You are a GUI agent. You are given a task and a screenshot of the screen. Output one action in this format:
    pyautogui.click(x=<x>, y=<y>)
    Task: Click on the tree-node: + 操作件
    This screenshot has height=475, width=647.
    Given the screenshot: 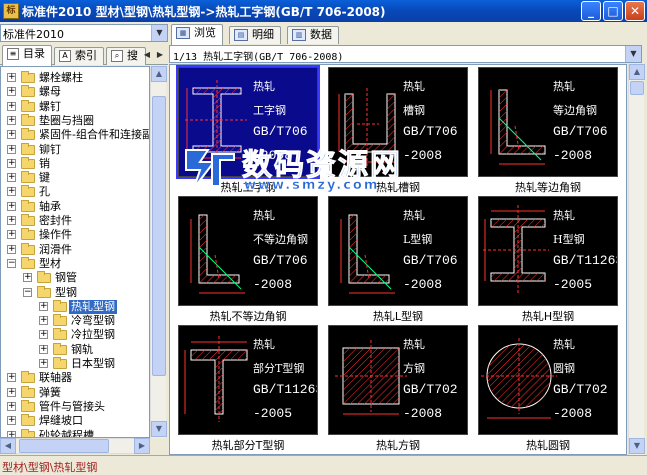 What is the action you would take?
    pyautogui.click(x=75, y=235)
    